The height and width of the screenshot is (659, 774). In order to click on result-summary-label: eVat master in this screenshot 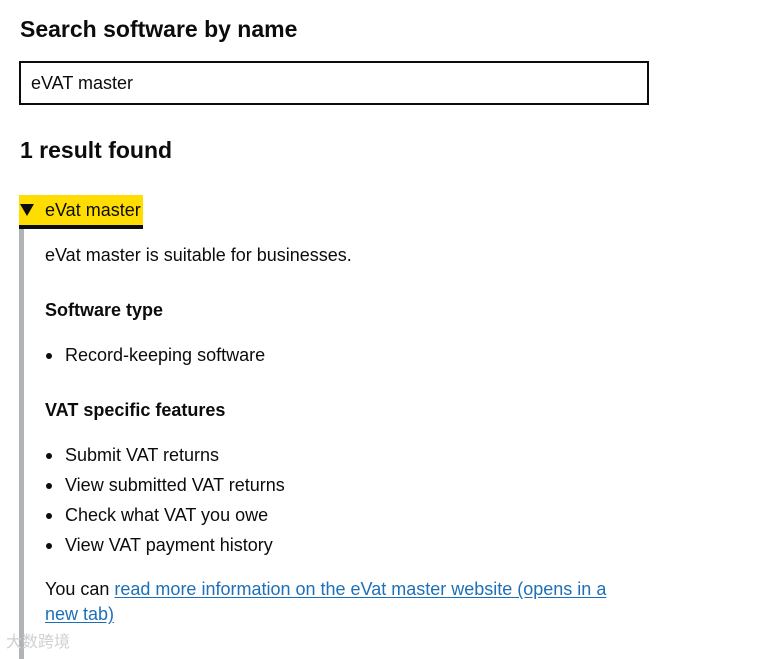, I will do `click(93, 210)`.